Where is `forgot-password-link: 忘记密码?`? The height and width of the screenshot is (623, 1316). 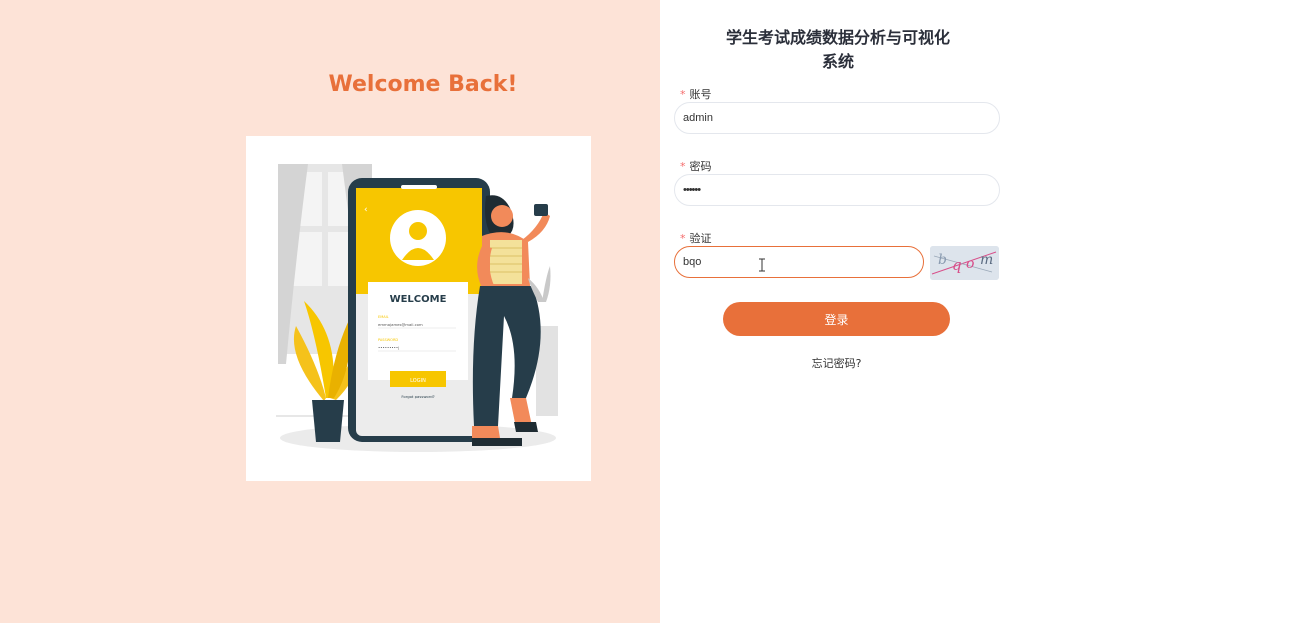
forgot-password-link: 忘记密码? is located at coordinates (836, 363).